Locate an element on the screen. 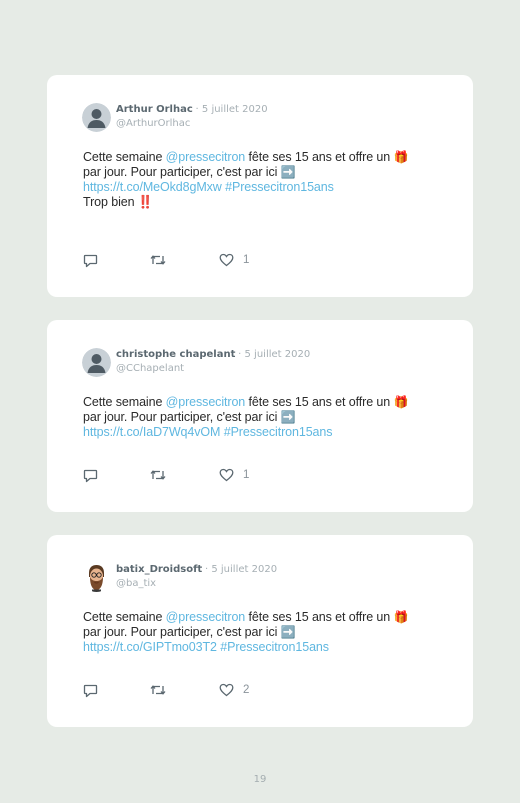 The image size is (520, 803). like-button: 2 is located at coordinates (234, 690).